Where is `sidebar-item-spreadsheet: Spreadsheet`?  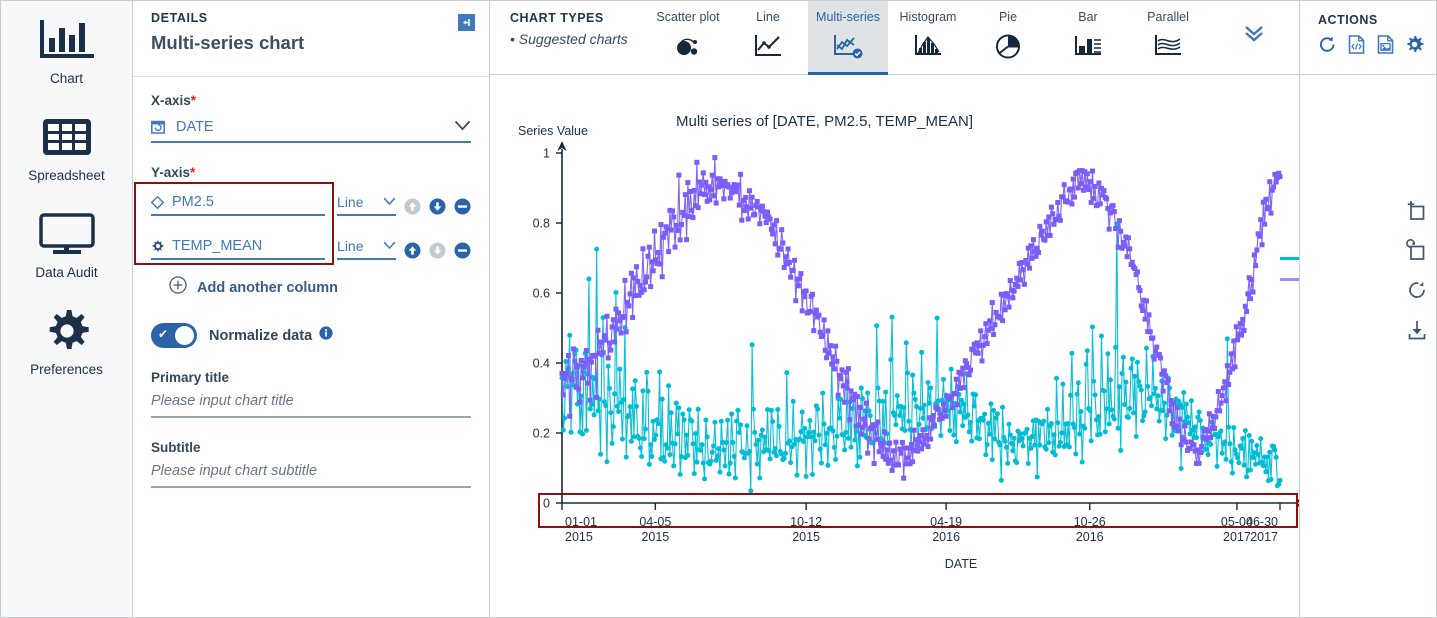
sidebar-item-spreadsheet: Spreadsheet is located at coordinates (66, 147).